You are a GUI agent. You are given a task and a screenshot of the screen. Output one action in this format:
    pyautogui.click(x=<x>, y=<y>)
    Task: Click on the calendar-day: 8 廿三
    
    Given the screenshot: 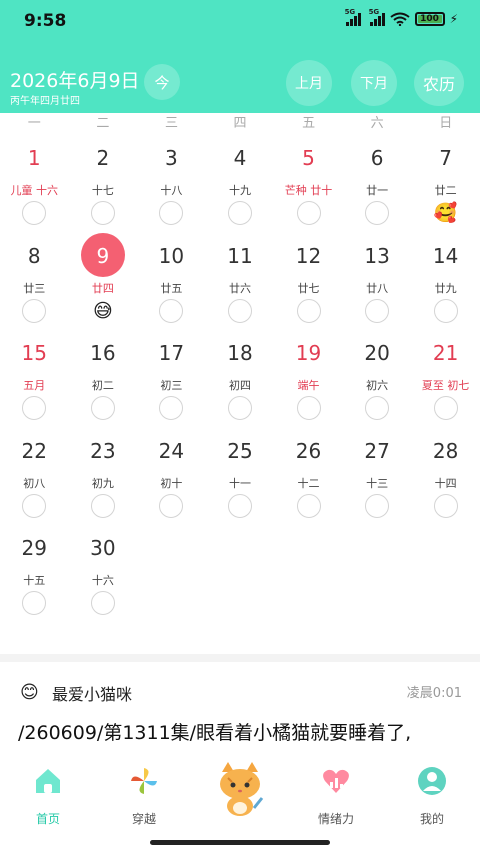 What is the action you would take?
    pyautogui.click(x=34, y=285)
    